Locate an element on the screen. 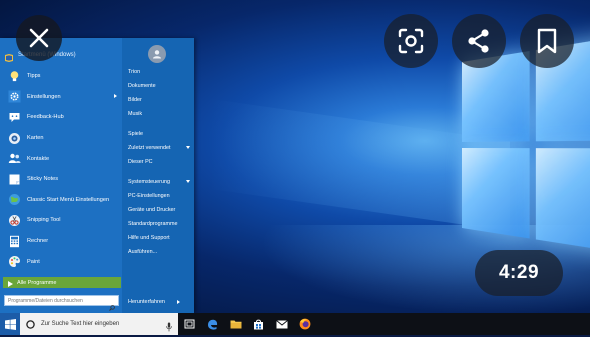 The image size is (590, 337). taskbar: Zur Suche Text hier eingeben is located at coordinates (295, 324).